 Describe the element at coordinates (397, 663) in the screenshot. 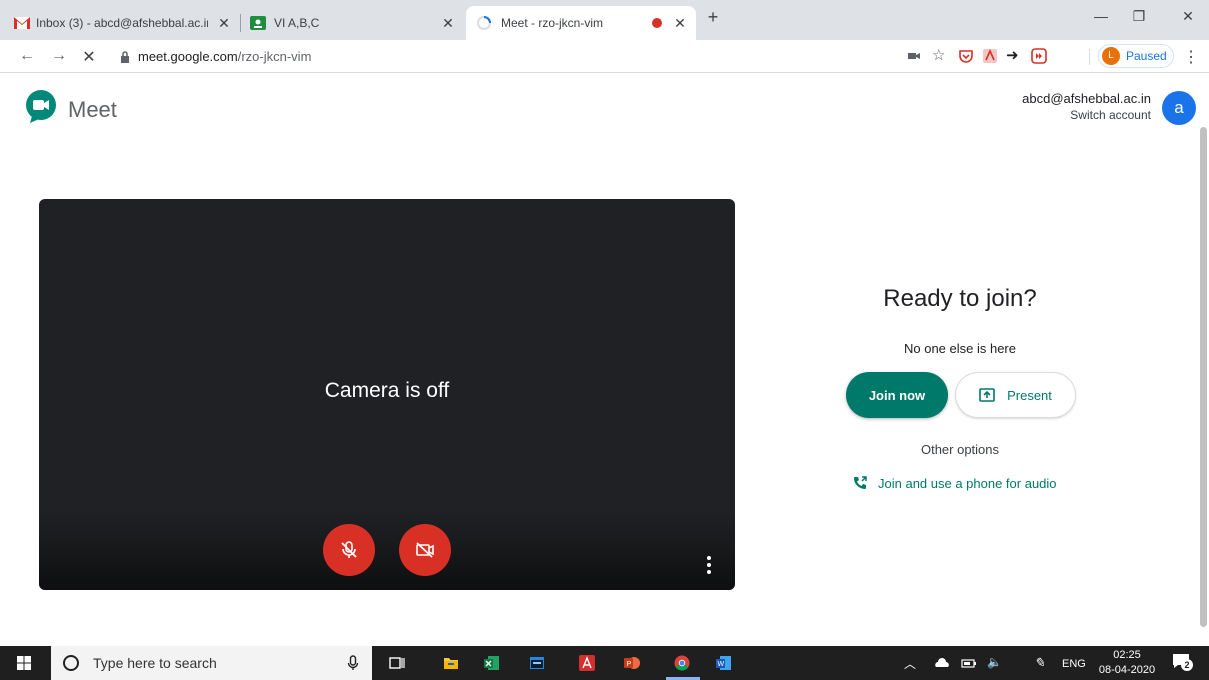

I see `task-view-icon` at that location.